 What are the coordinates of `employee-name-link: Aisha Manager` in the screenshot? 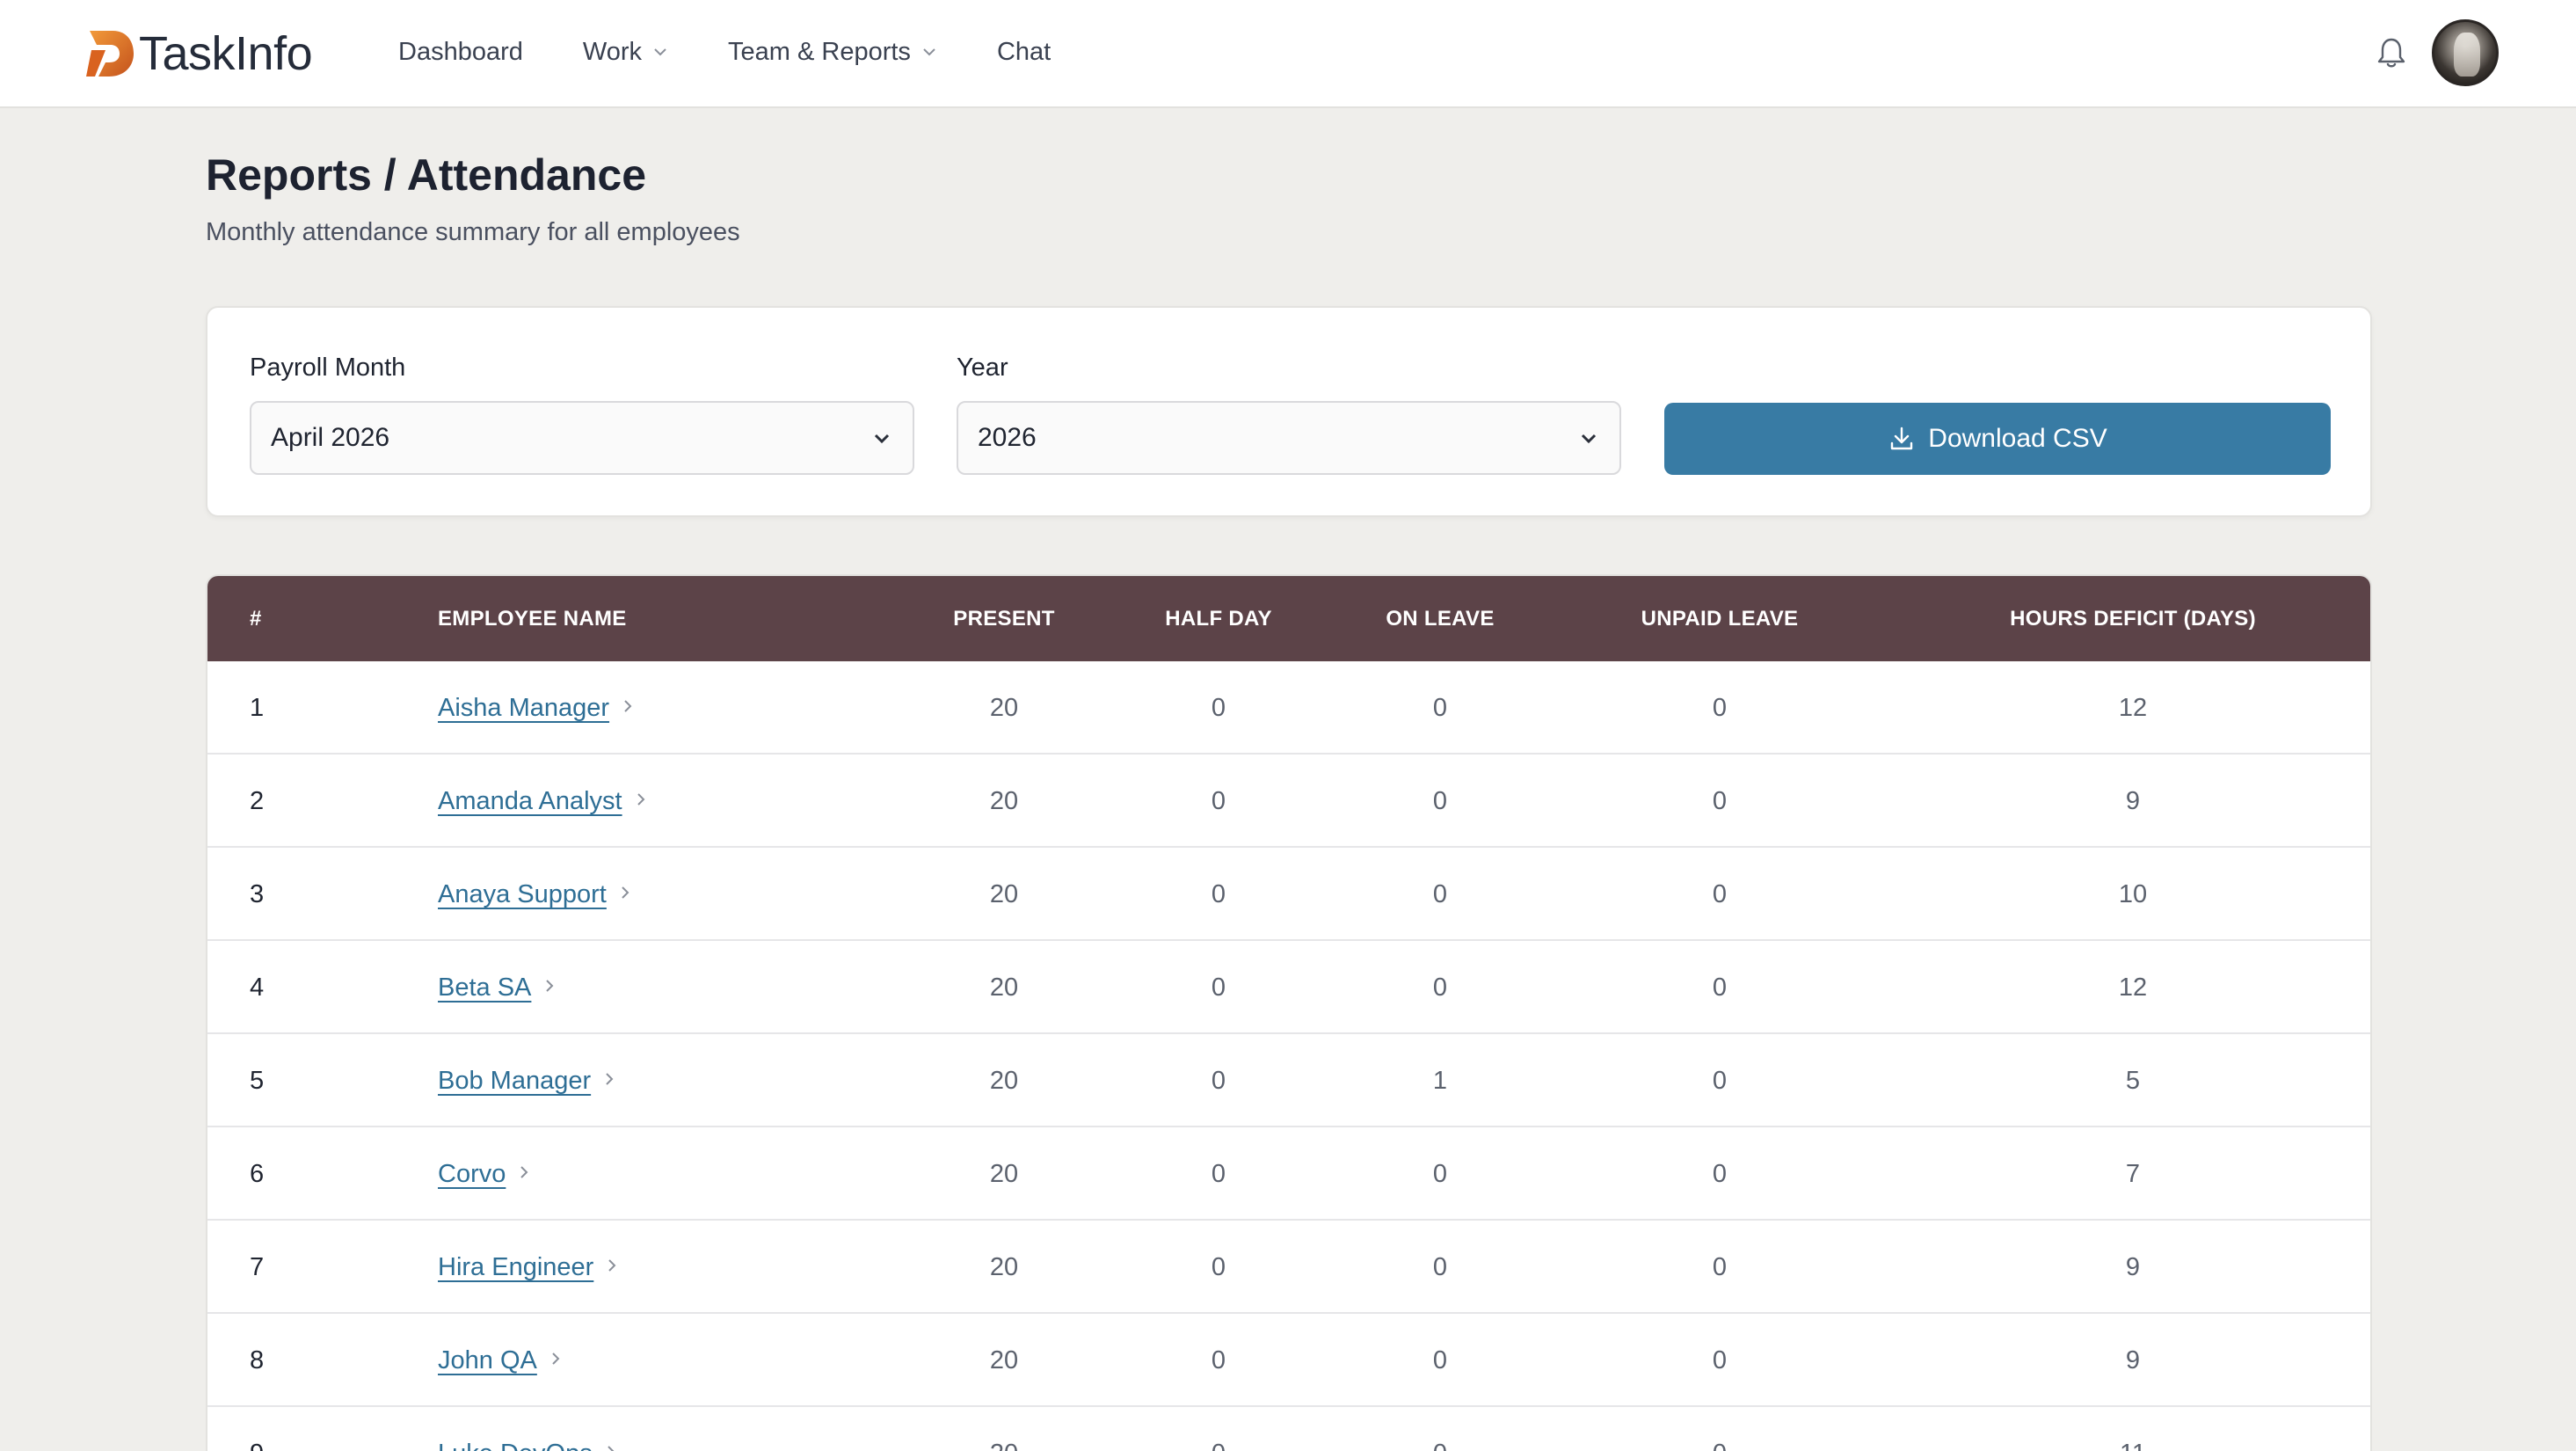 It's located at (523, 708).